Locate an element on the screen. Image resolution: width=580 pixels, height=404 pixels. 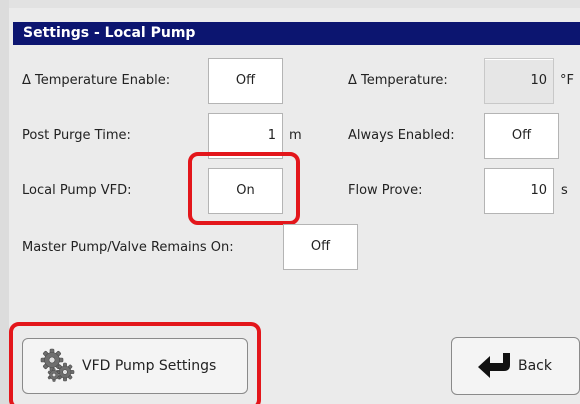
vfd-pump-settings-button: VFD Pump Settings is located at coordinates (135, 366).